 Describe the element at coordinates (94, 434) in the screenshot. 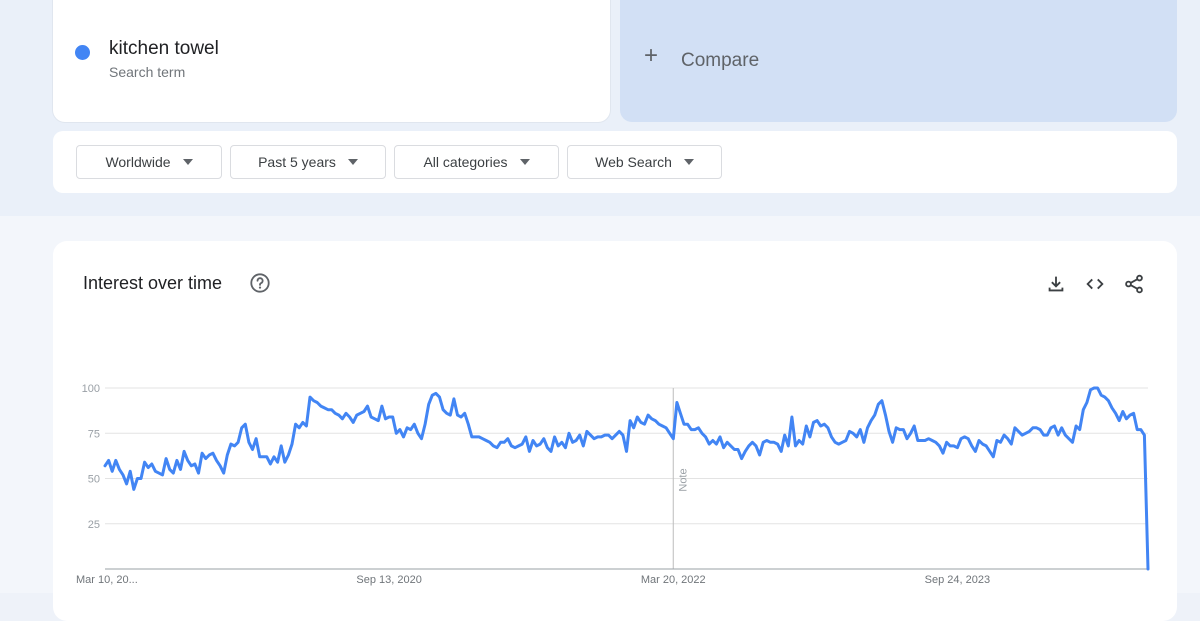

I see `y-tick-label: 75` at that location.